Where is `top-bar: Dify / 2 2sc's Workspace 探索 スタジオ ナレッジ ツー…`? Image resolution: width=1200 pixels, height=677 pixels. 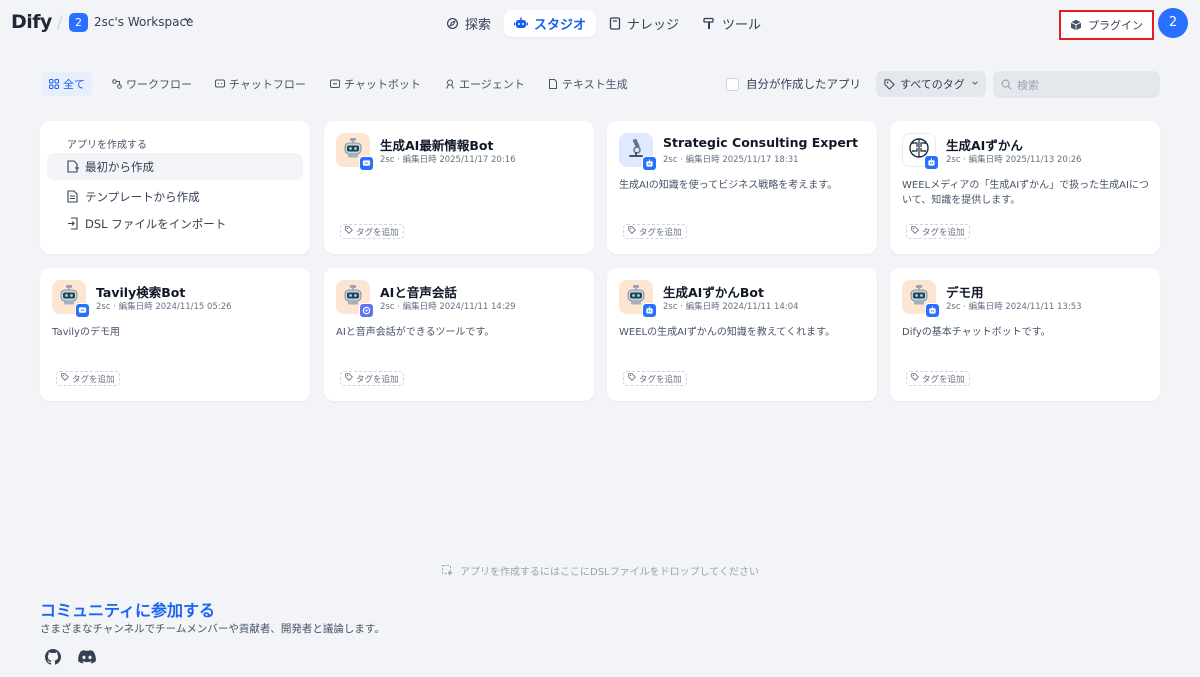
top-bar: Dify / 2 2sc's Workspace 探索 スタジオ ナレッジ ツー… is located at coordinates (600, 23).